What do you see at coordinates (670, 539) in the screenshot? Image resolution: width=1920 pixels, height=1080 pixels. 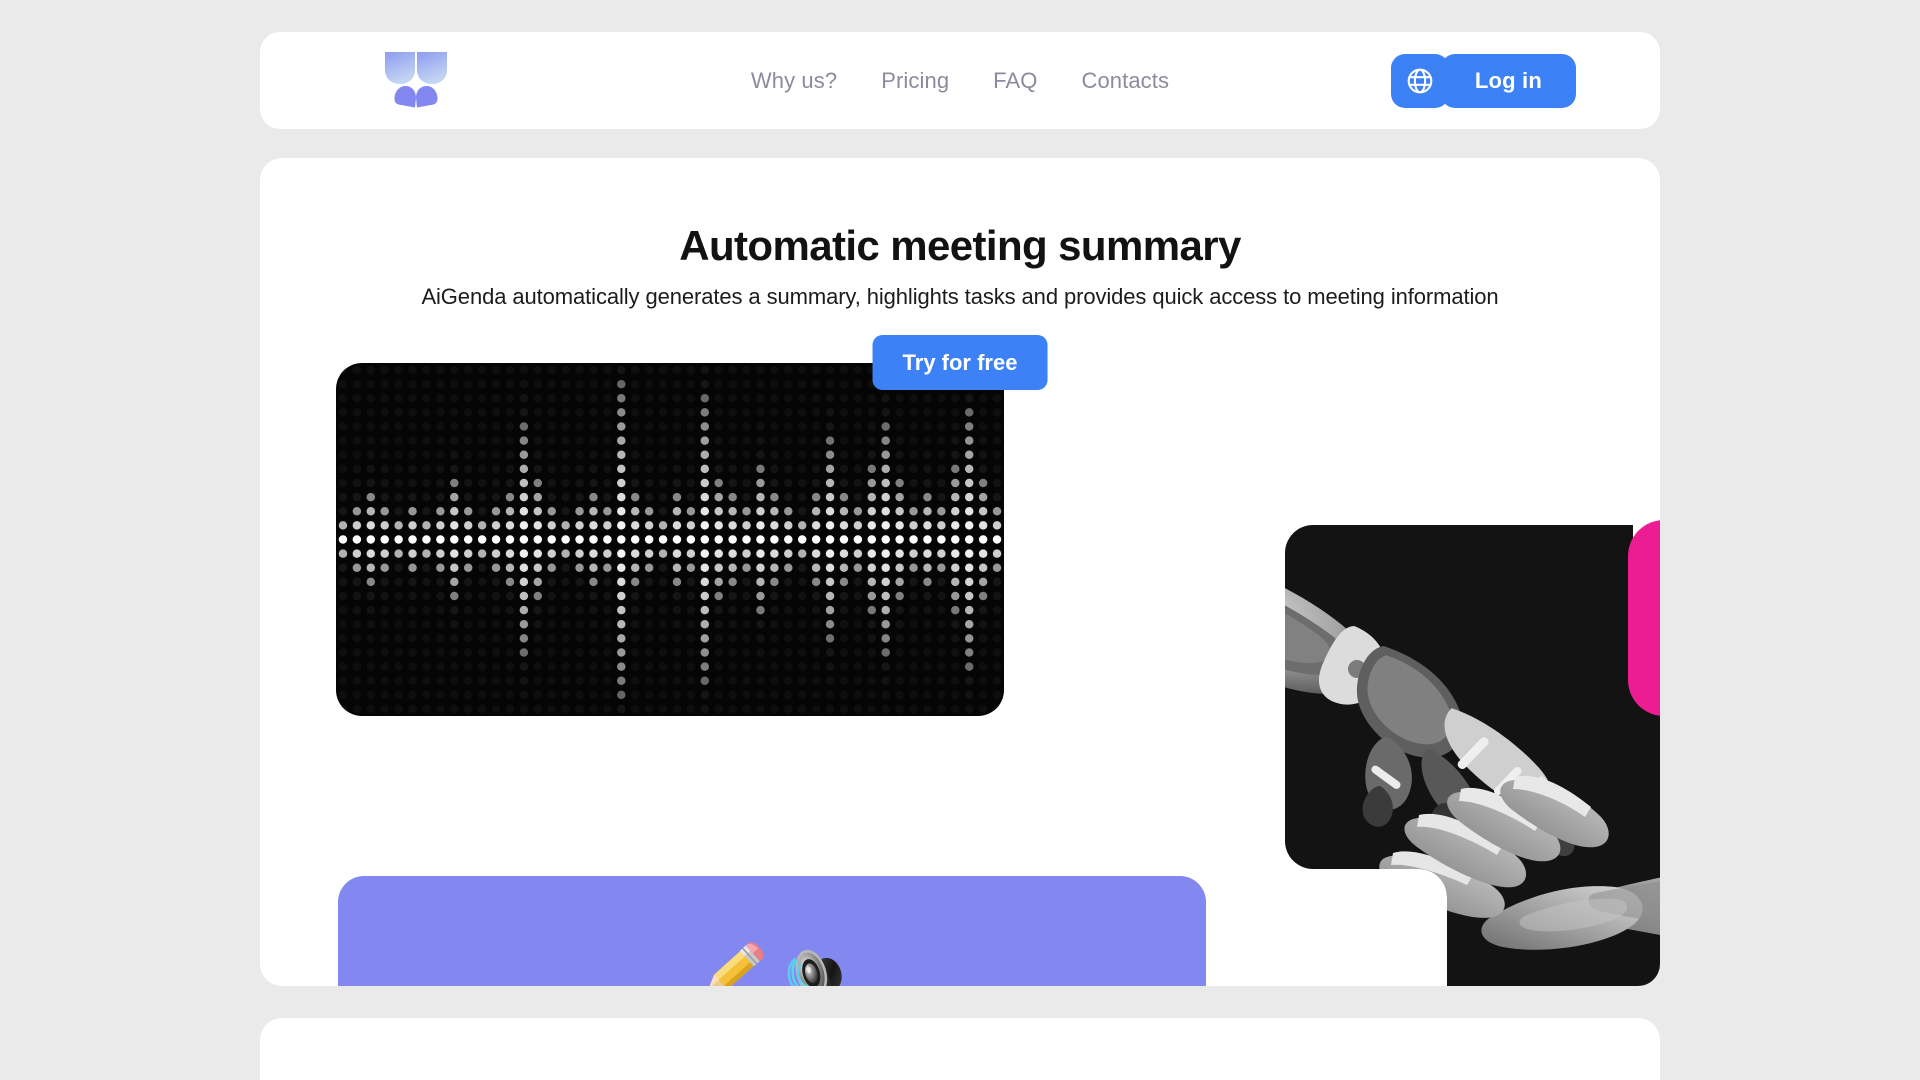 I see `audio-waveform-dot-matrix` at bounding box center [670, 539].